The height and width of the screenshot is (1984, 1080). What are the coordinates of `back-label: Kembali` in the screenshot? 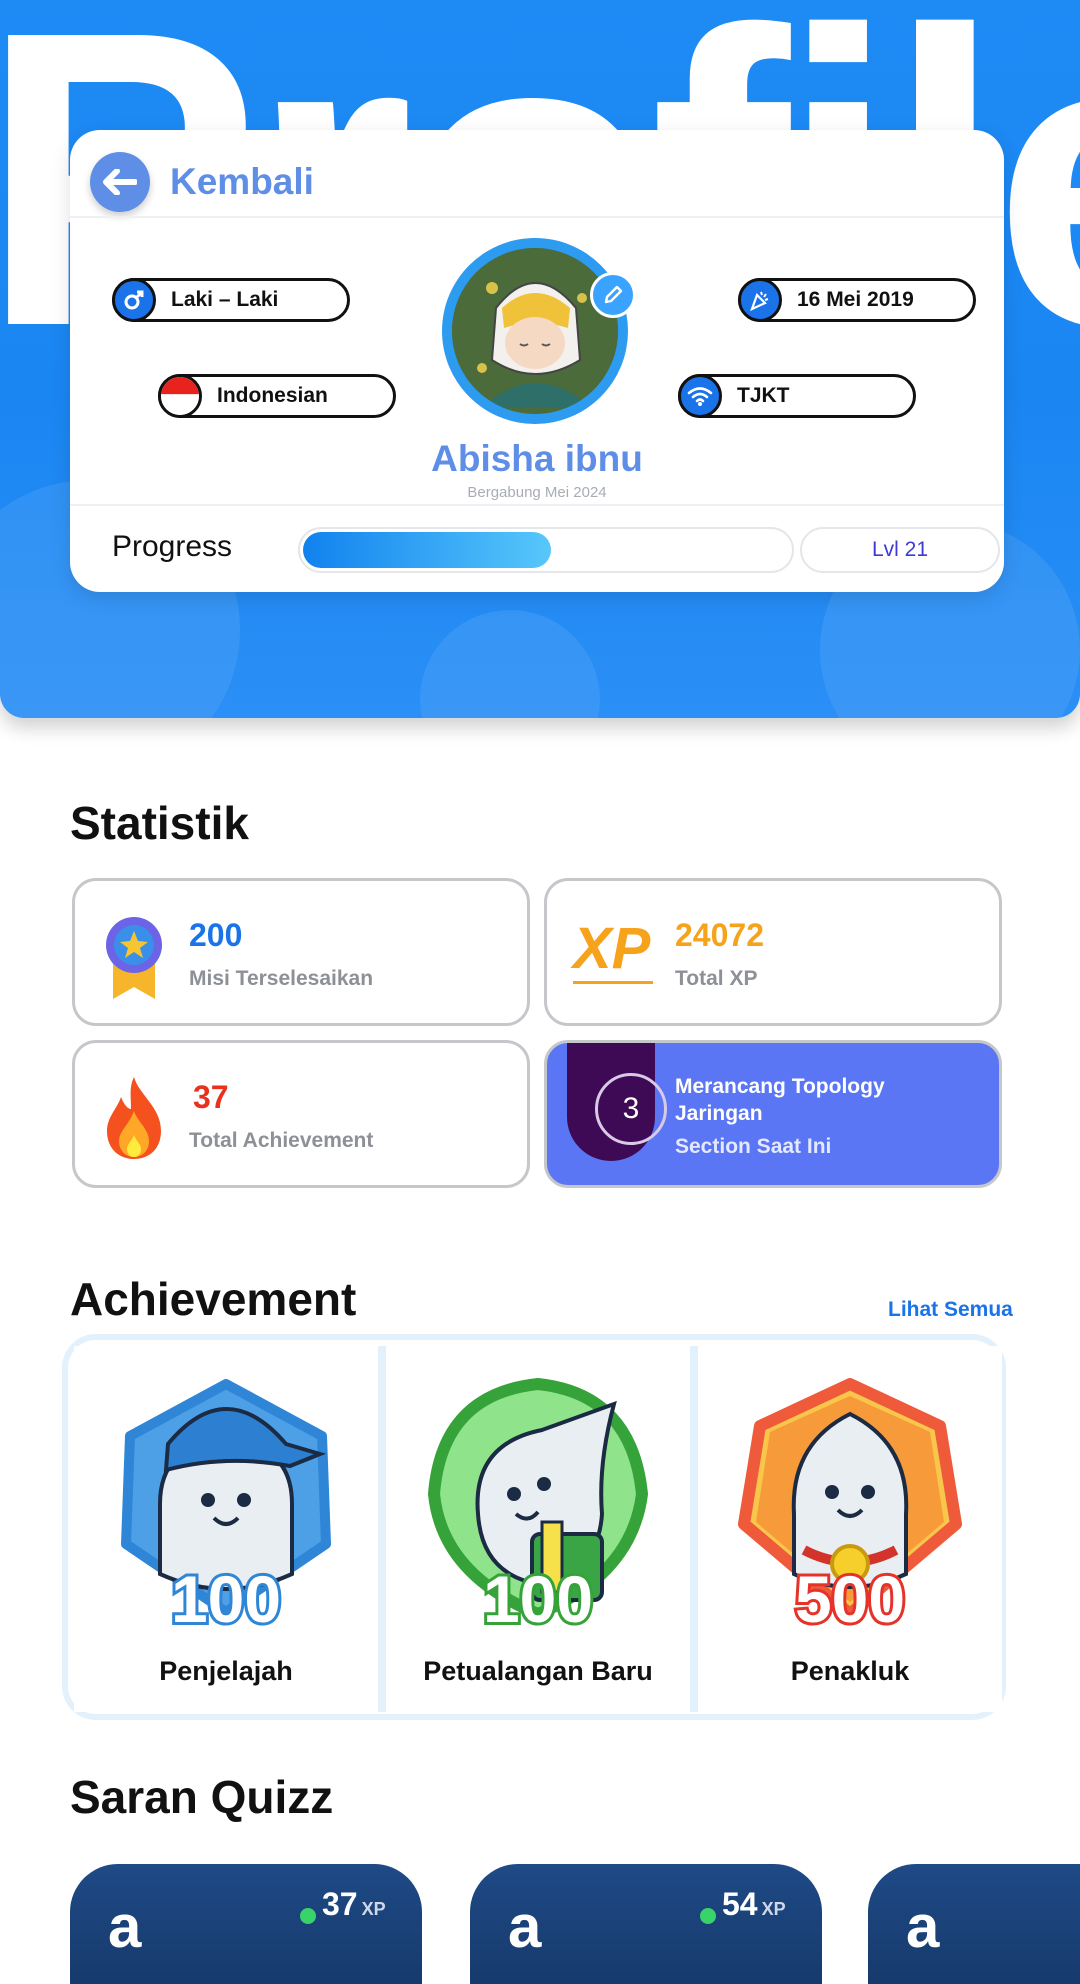 It's located at (242, 181).